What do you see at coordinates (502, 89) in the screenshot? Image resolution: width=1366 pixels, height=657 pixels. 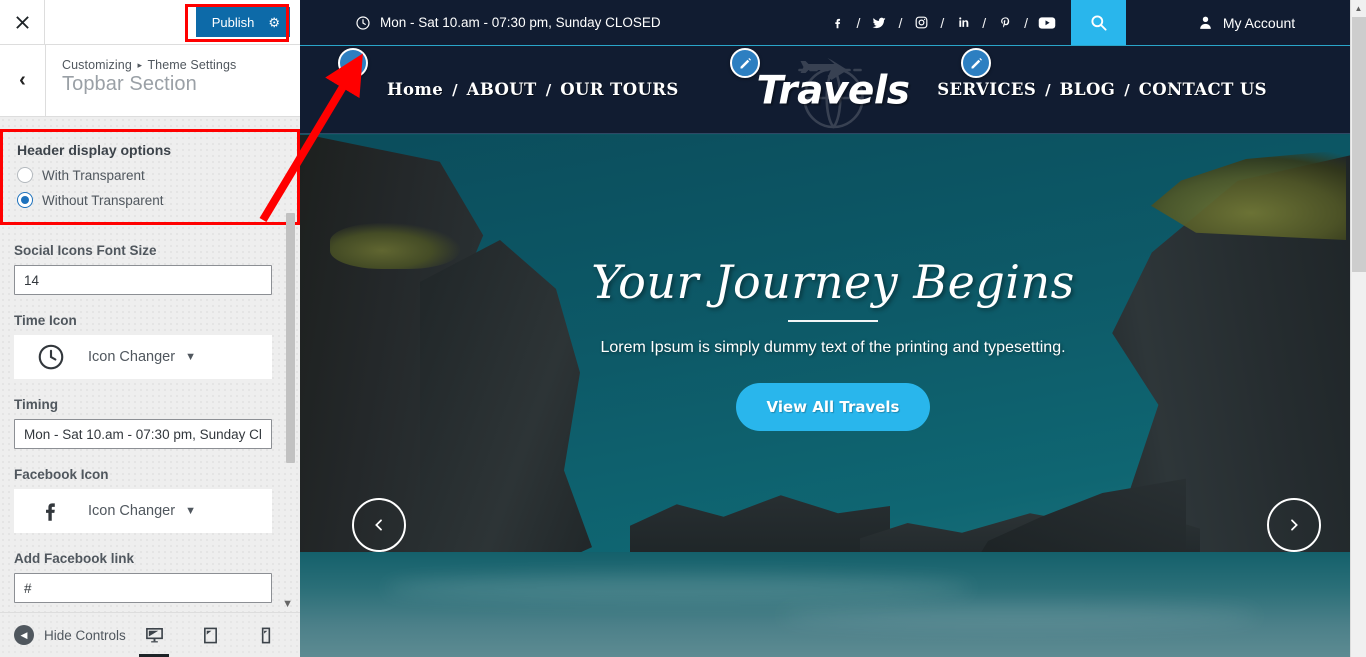 I see `nav-item-about: ABOUT` at bounding box center [502, 89].